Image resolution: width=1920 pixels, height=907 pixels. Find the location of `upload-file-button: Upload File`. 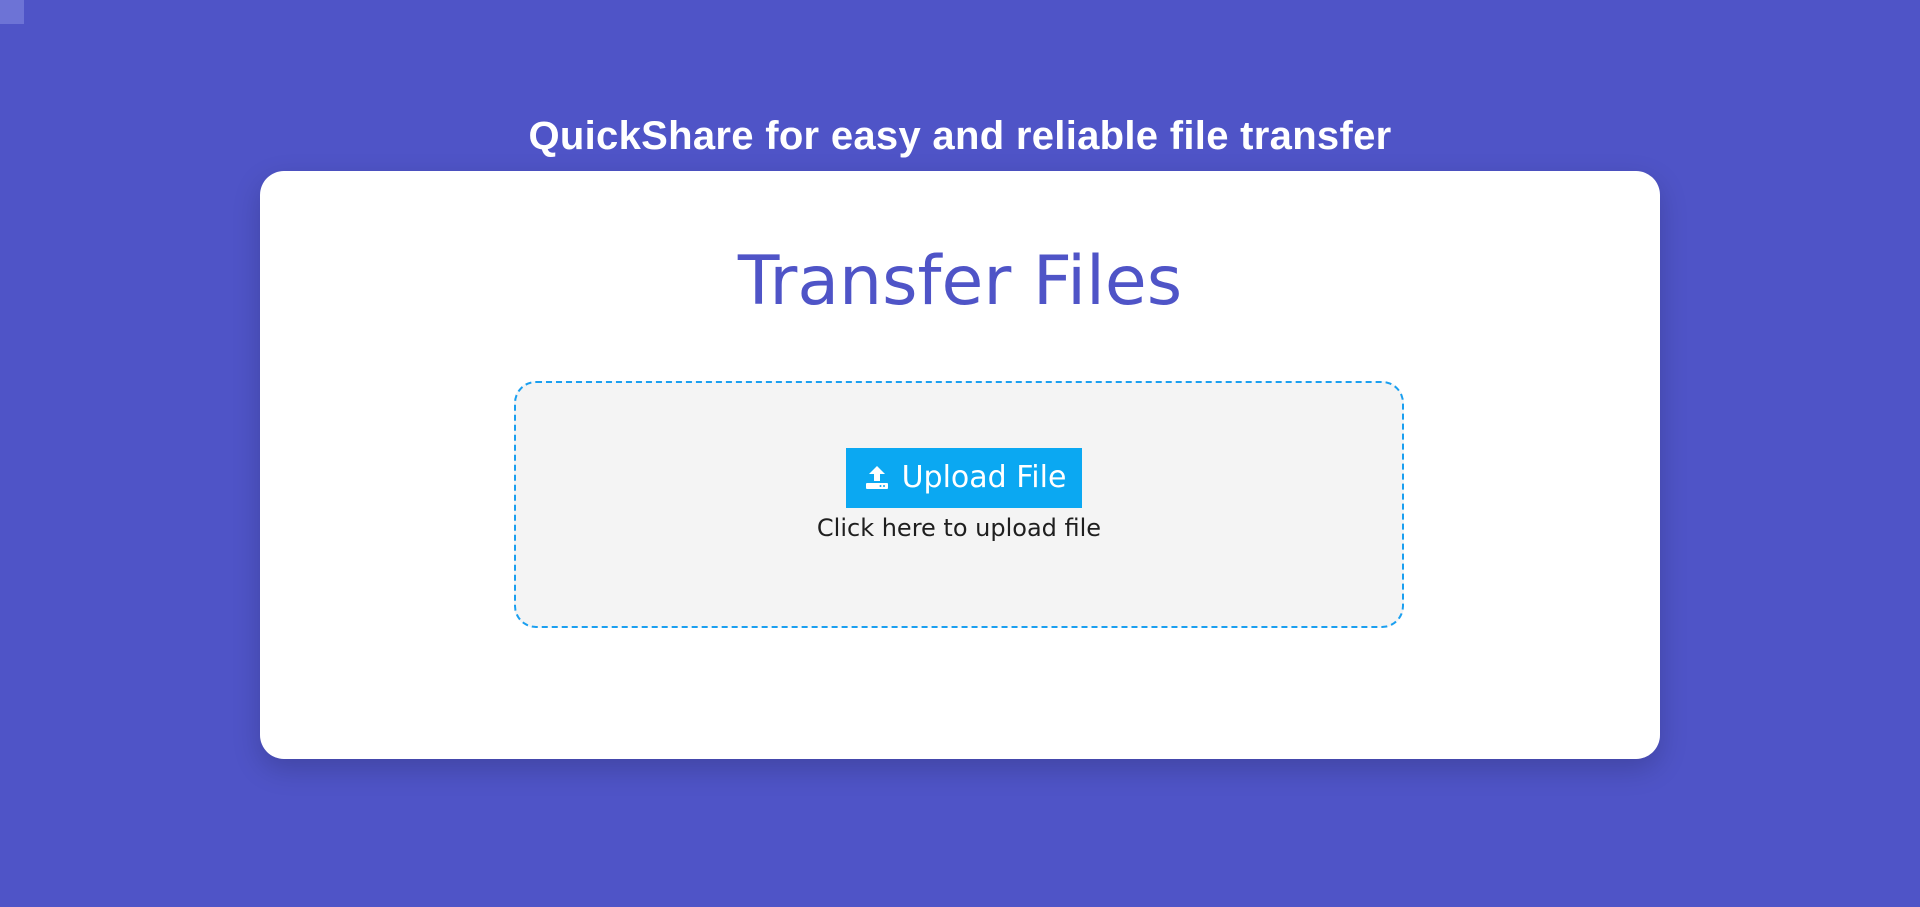

upload-file-button: Upload File is located at coordinates (964, 478).